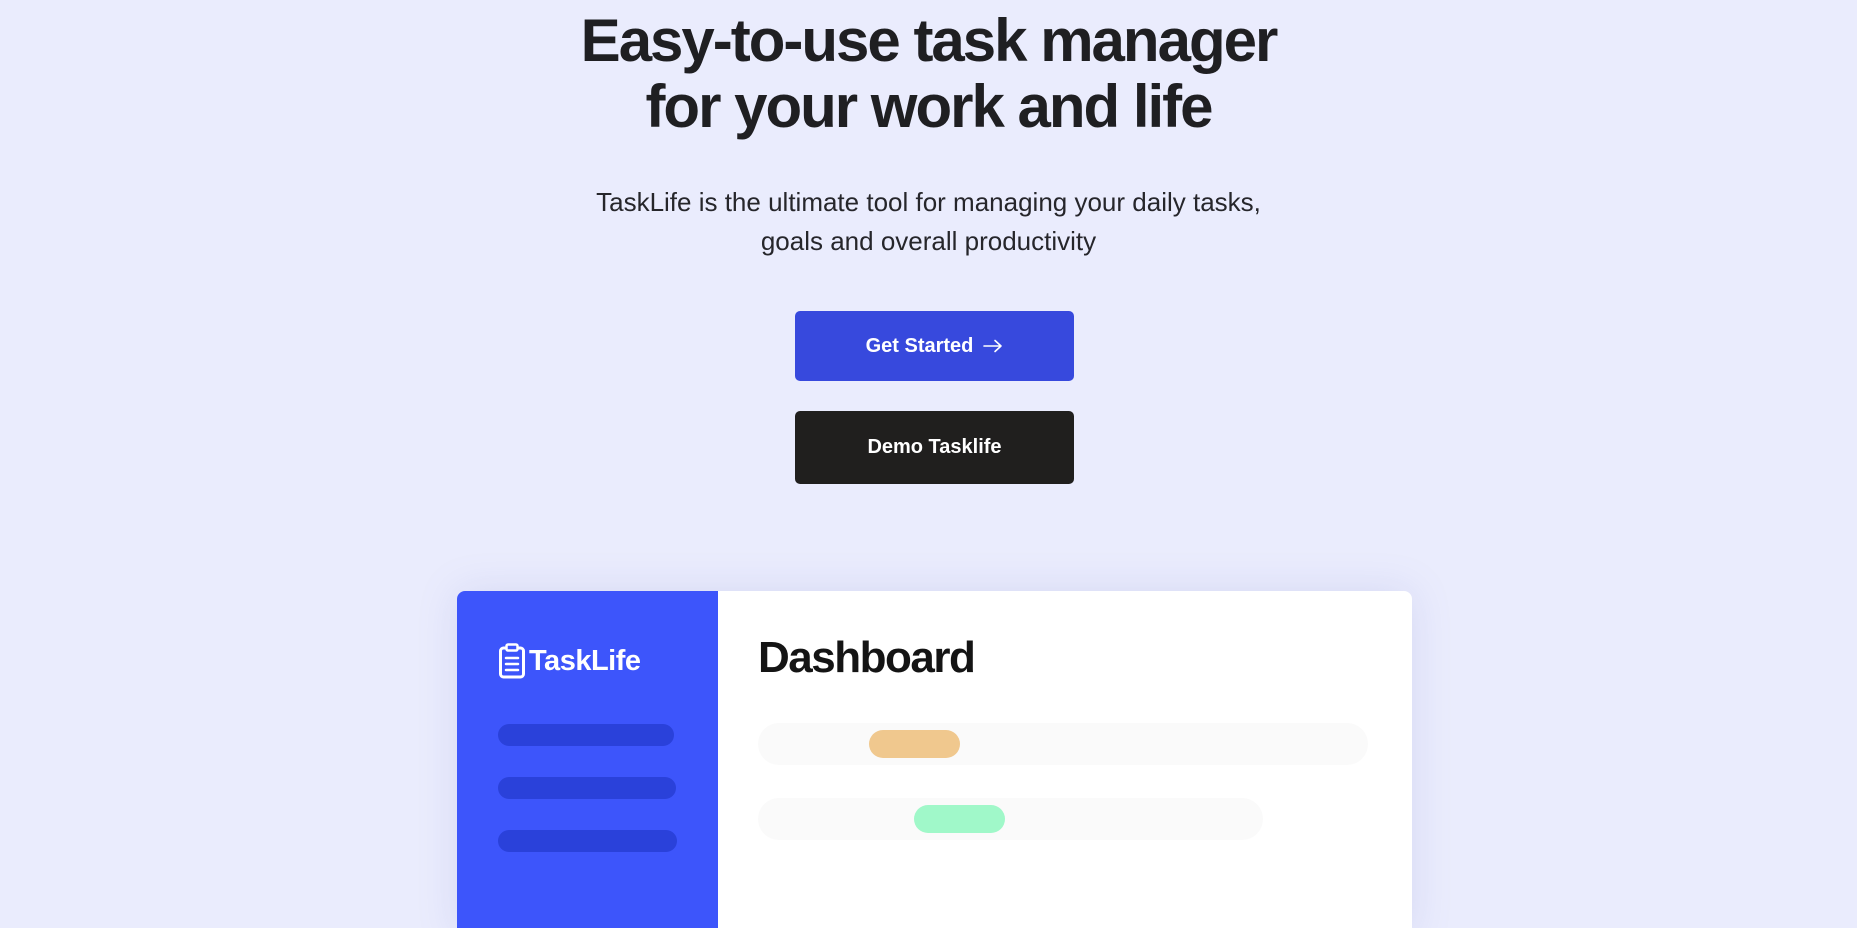 Image resolution: width=1857 pixels, height=931 pixels. Describe the element at coordinates (512, 661) in the screenshot. I see `clipboard-icon` at that location.